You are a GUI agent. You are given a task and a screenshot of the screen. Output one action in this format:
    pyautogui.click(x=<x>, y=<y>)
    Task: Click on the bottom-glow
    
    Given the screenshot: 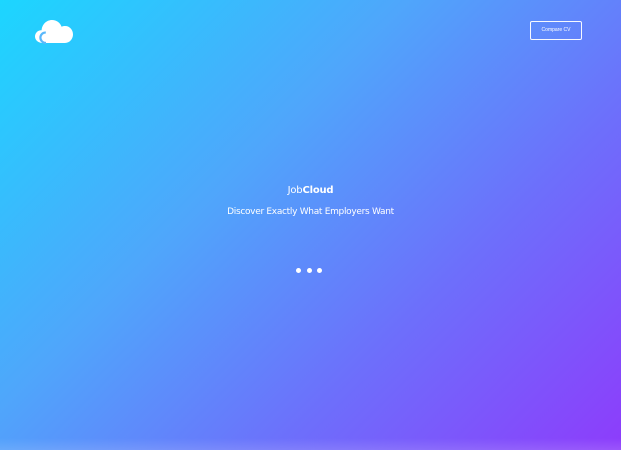 What is the action you would take?
    pyautogui.click(x=310, y=444)
    